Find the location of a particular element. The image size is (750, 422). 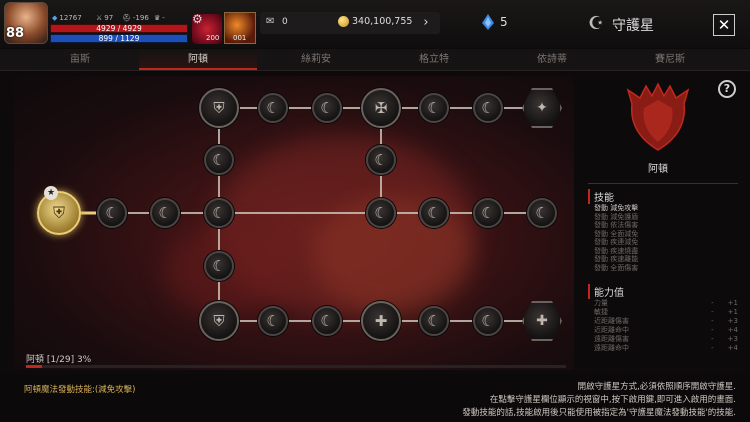

tab-1: 阿頓 is located at coordinates (198, 59).